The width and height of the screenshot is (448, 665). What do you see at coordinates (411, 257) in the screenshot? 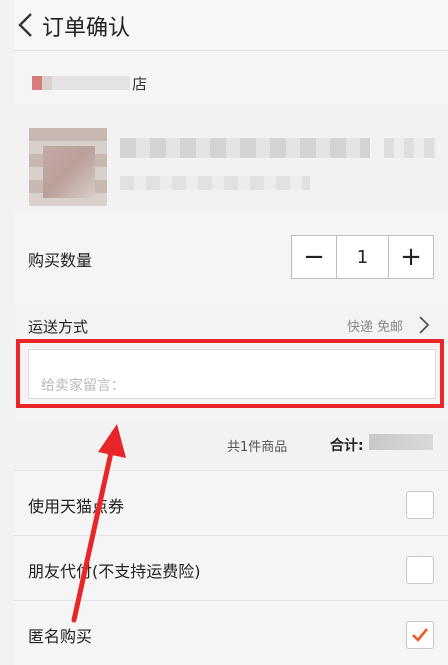
I see `increment-button: +` at bounding box center [411, 257].